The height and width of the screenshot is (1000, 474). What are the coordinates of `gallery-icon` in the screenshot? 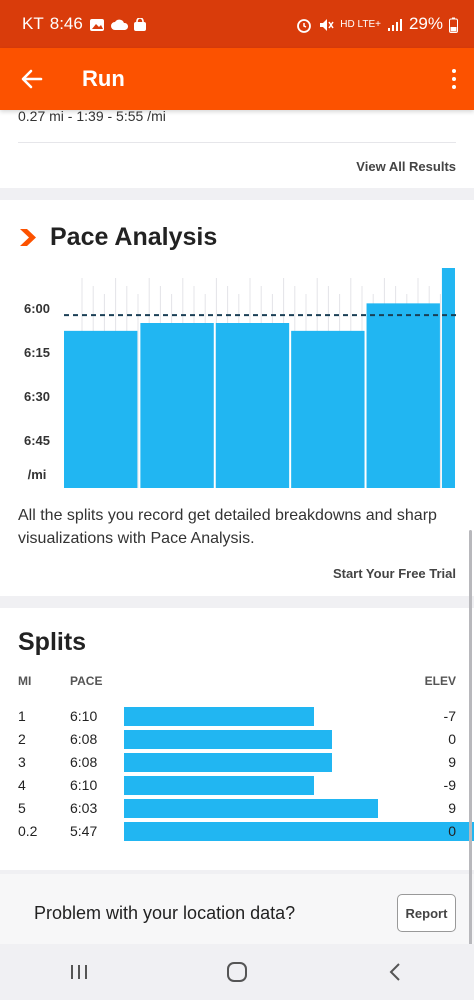 It's located at (97, 24).